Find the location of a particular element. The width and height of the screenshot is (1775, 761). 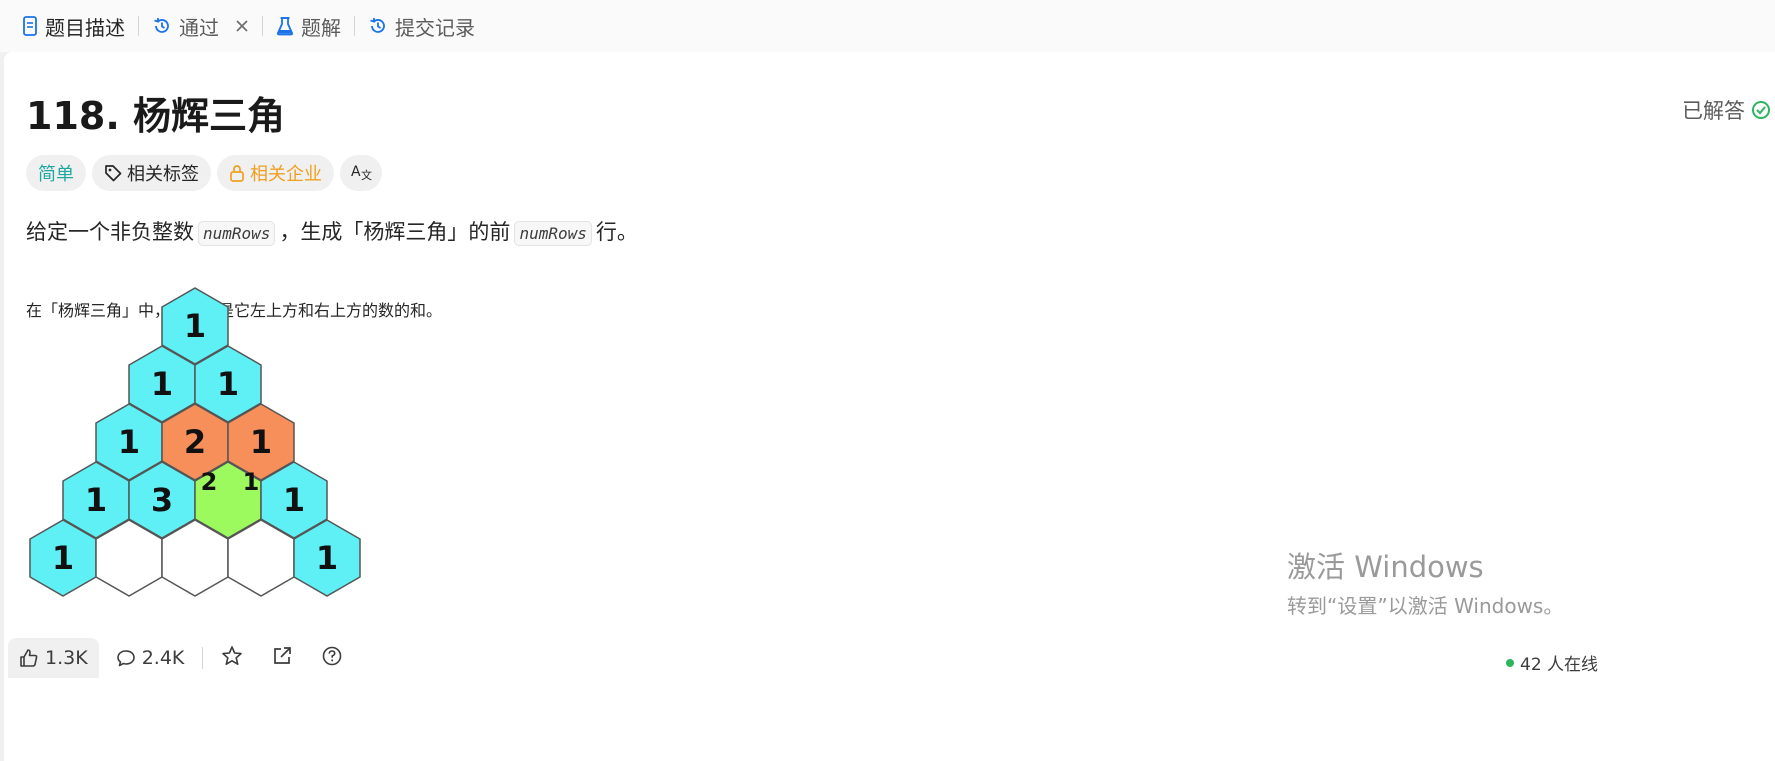

tab-solutions-label: 题解 is located at coordinates (321, 27).